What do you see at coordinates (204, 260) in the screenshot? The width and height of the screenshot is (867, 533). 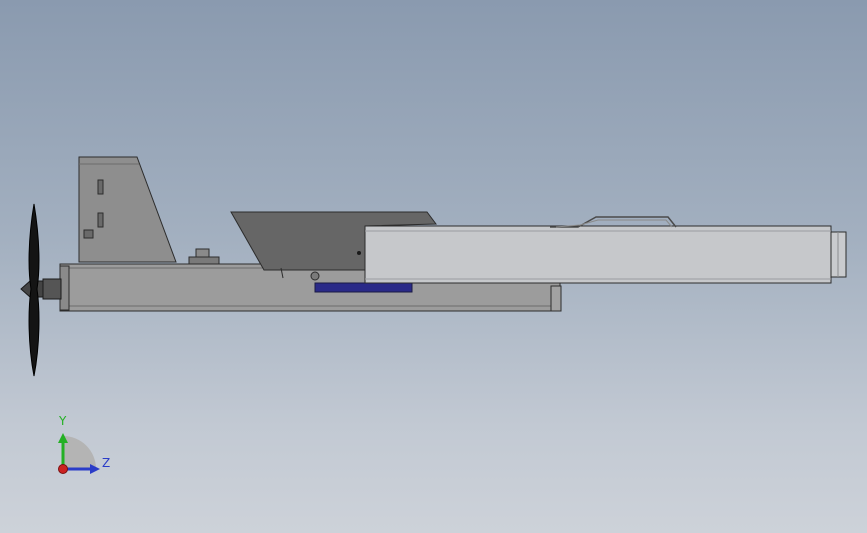 I see `mount-knob-base` at bounding box center [204, 260].